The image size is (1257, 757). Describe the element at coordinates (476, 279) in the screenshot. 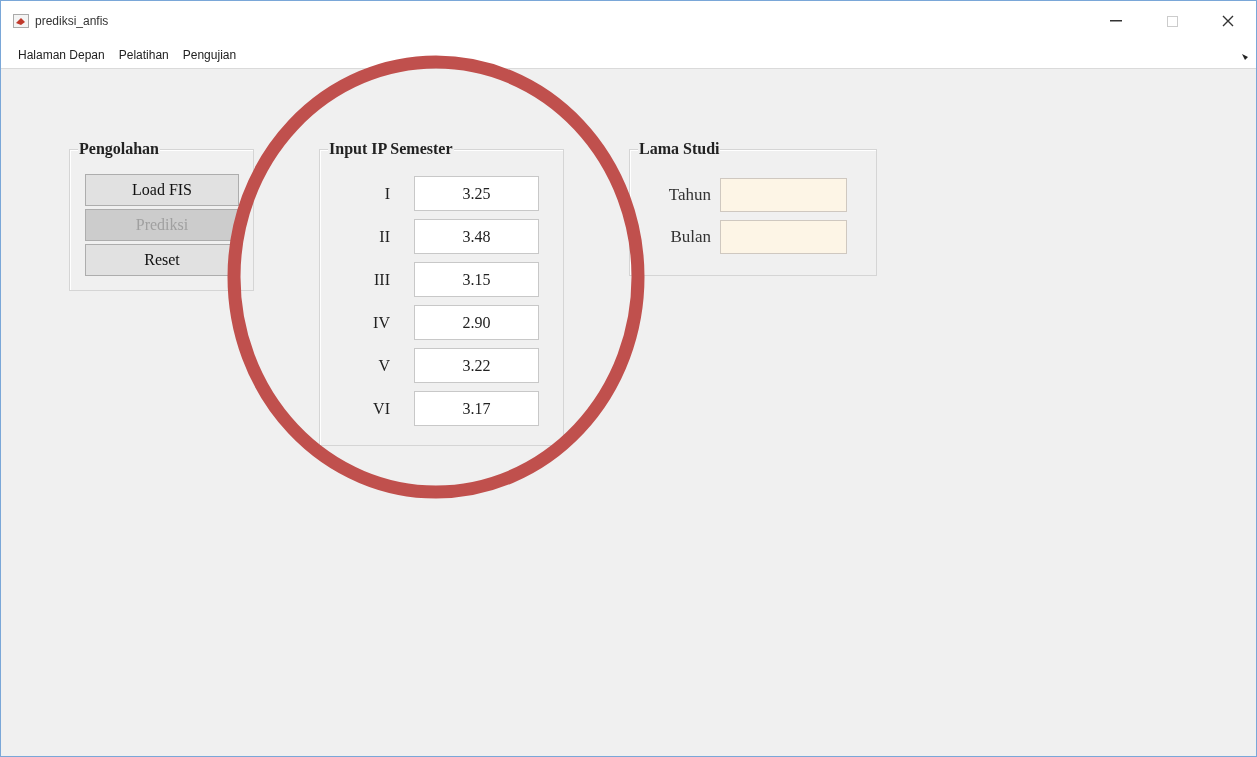

I see `ip-input-field: 3.15` at that location.